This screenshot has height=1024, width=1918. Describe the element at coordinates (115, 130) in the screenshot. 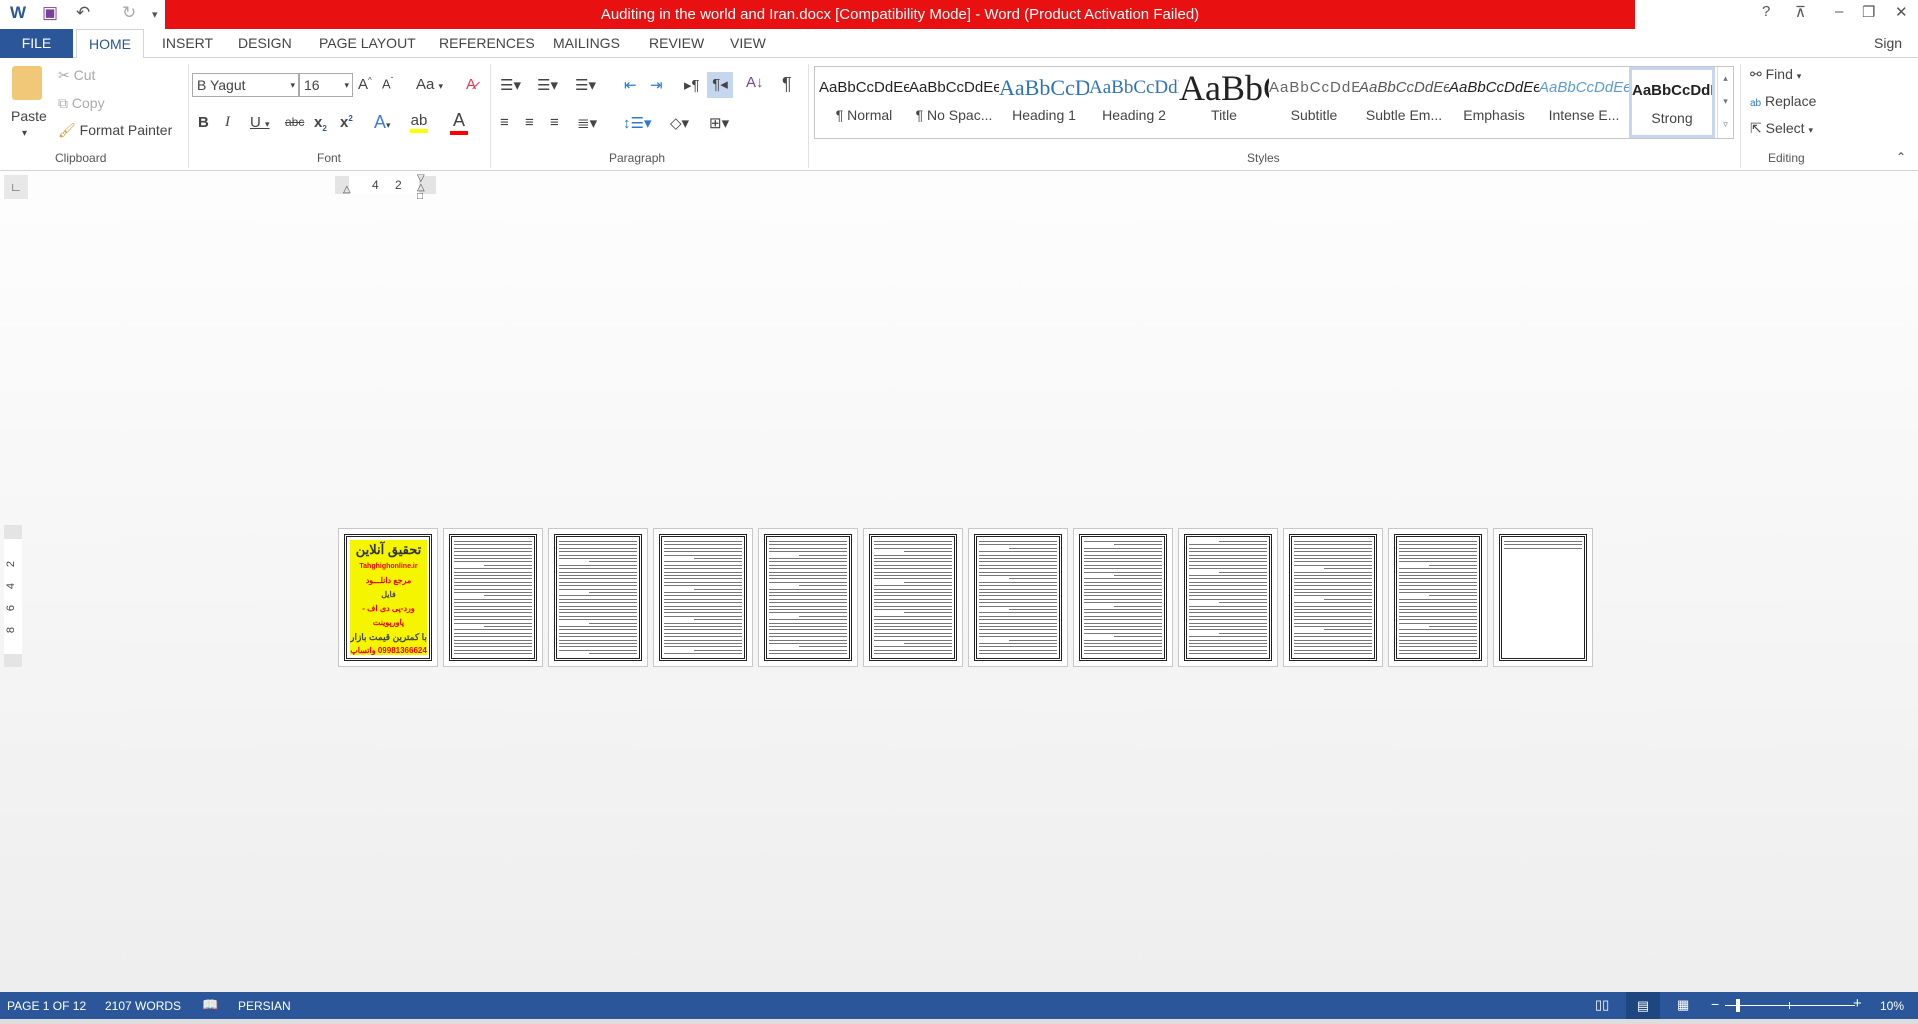

I see `format-painter-button: 🖌 Format Painter` at that location.